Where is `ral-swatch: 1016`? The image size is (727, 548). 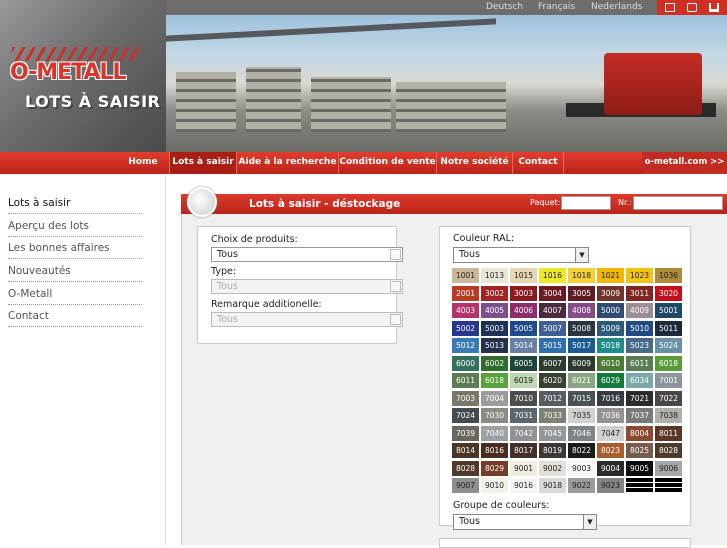
ral-swatch: 1016 is located at coordinates (552, 275).